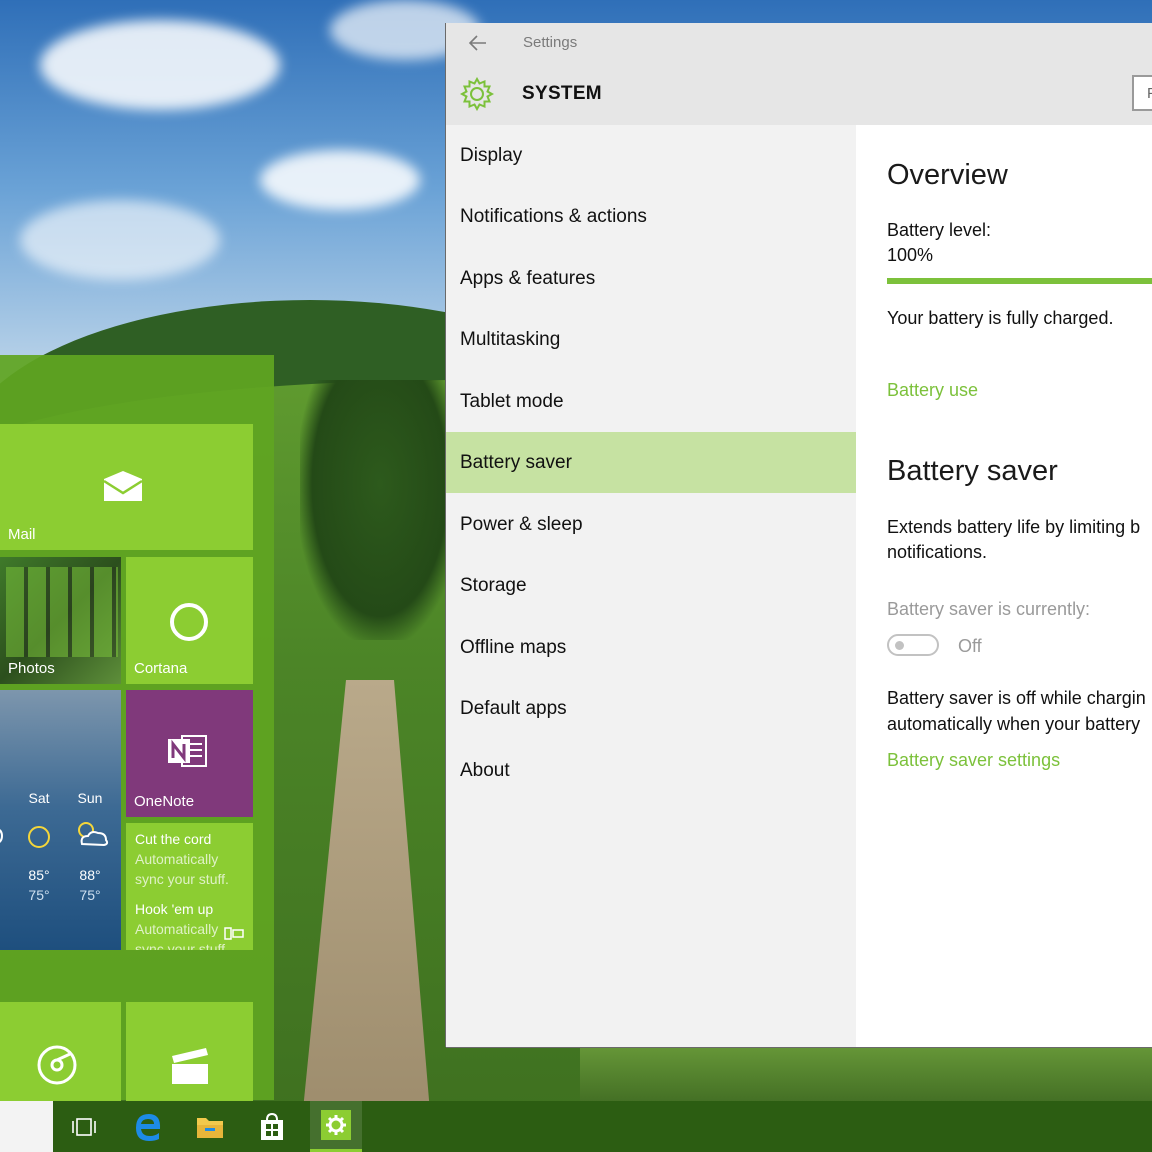  I want to click on battery-saver-settings-link: Battery saver settings, so click(973, 760).